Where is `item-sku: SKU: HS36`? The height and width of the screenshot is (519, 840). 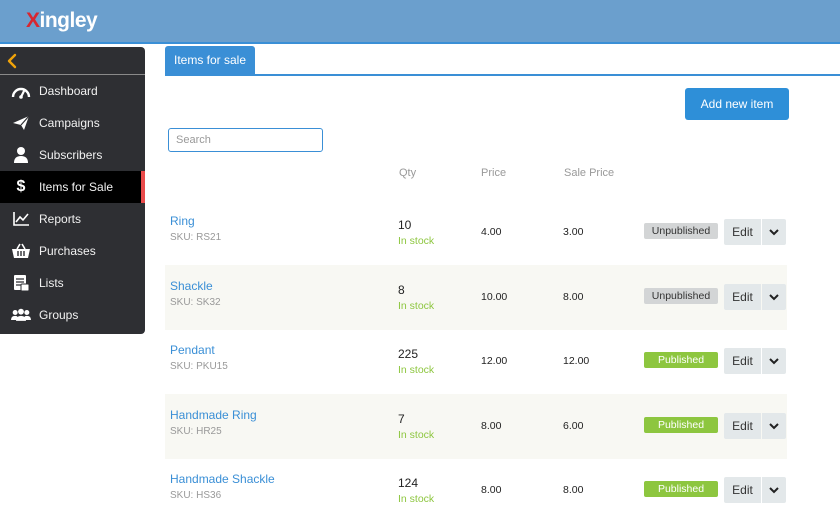
item-sku: SKU: HS36 is located at coordinates (196, 495).